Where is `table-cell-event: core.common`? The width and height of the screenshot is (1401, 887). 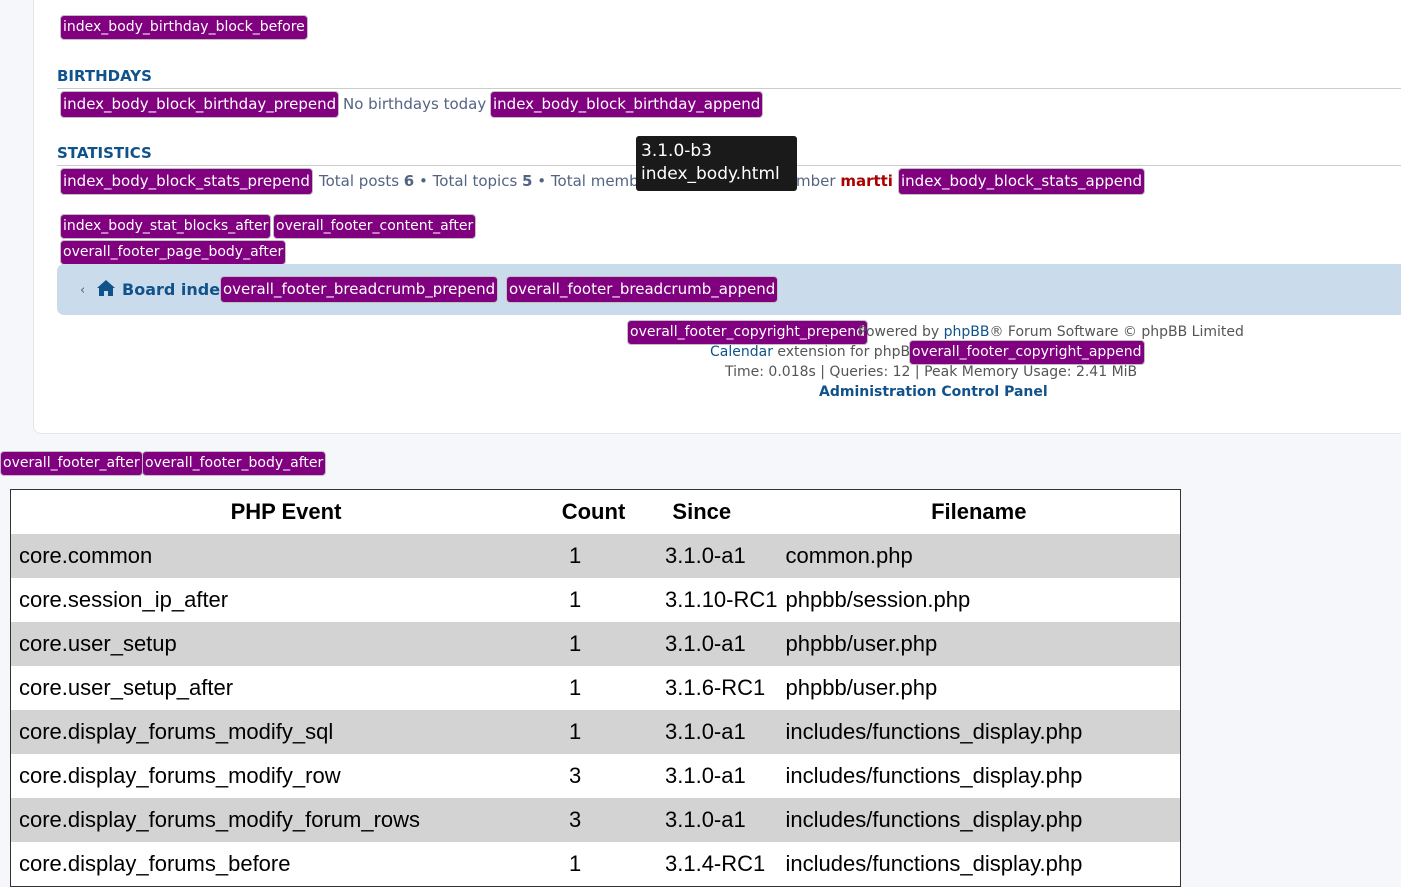
table-cell-event: core.common is located at coordinates (285, 556).